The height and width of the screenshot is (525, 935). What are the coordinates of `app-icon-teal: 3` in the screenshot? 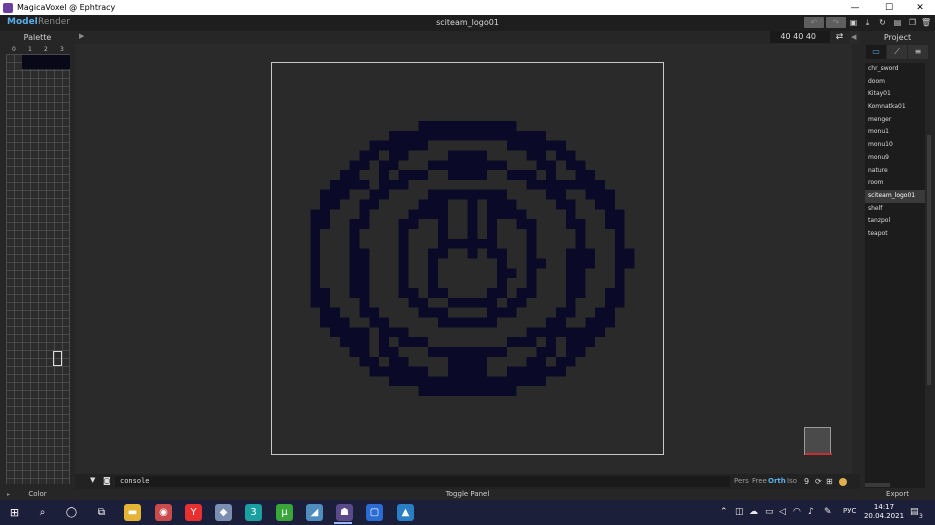 It's located at (253, 512).